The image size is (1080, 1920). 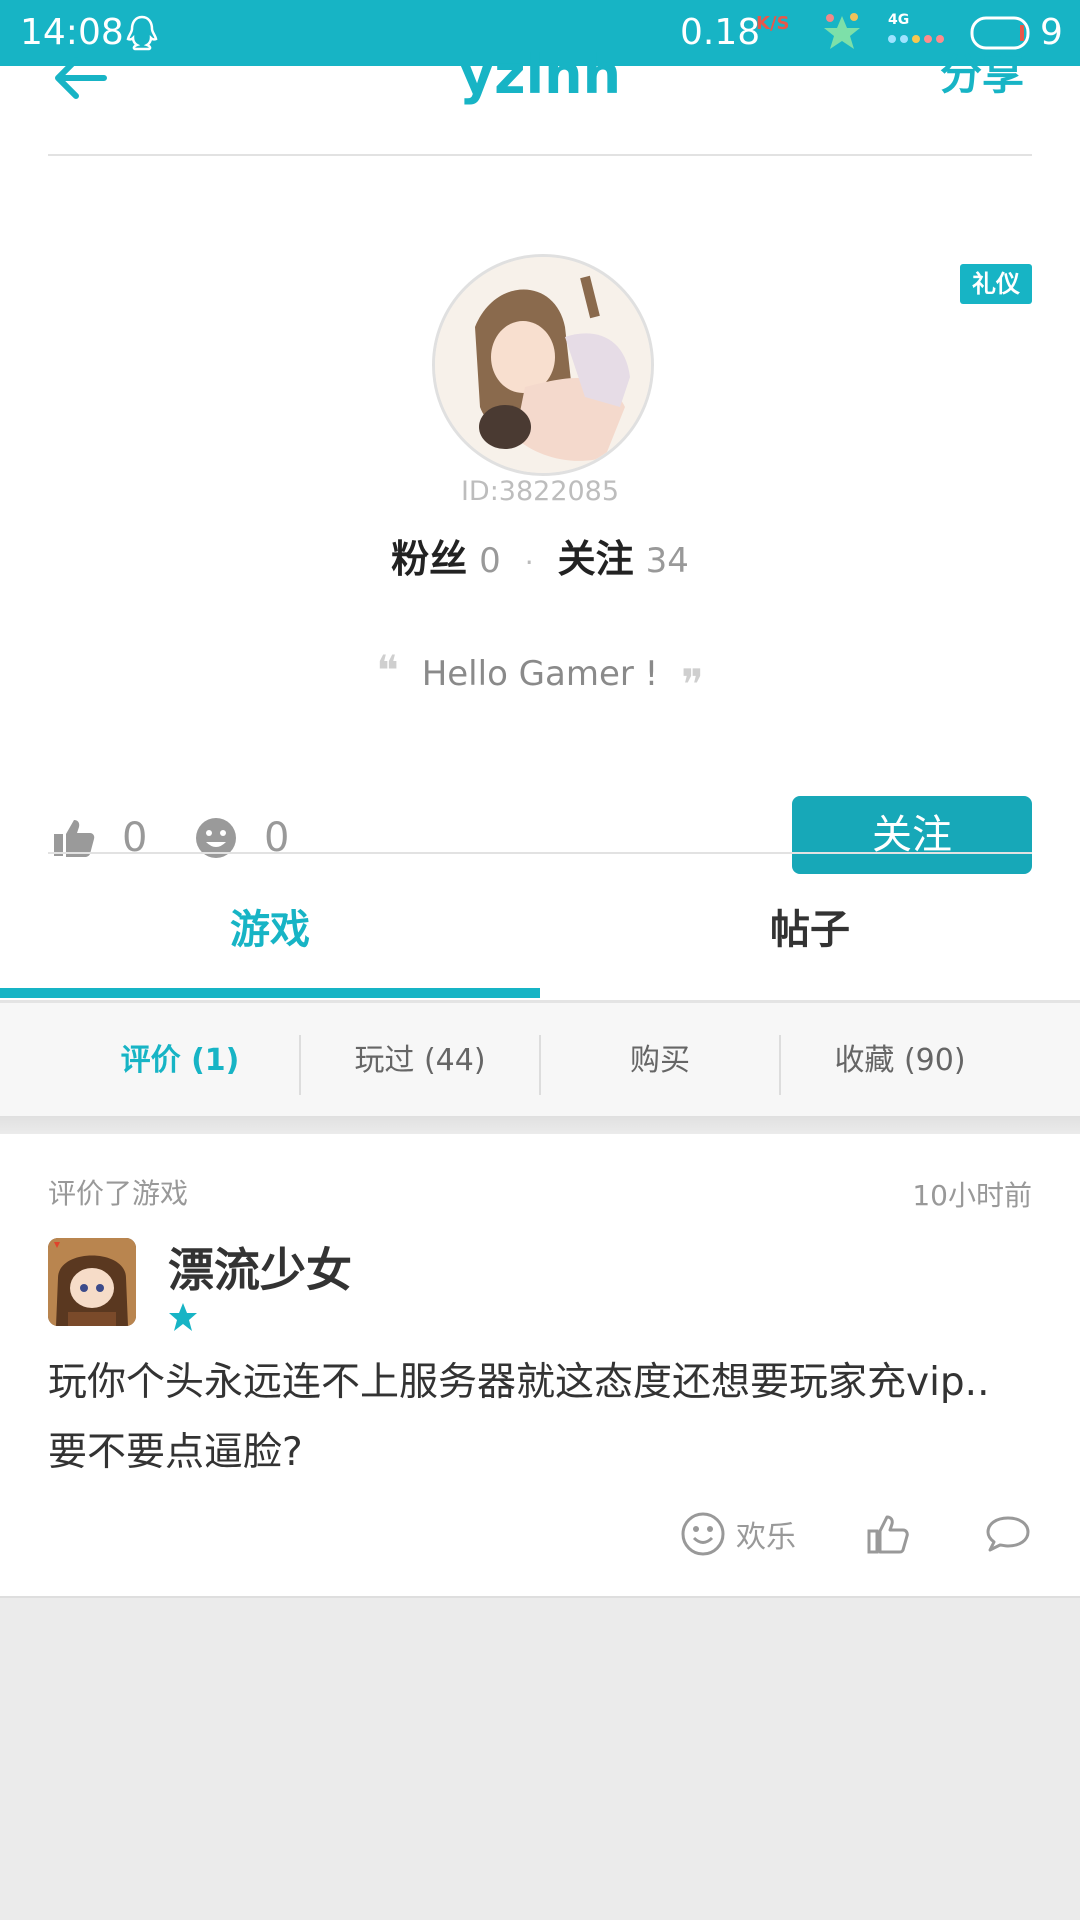 I want to click on game-name: 漂流少女, so click(x=260, y=1267).